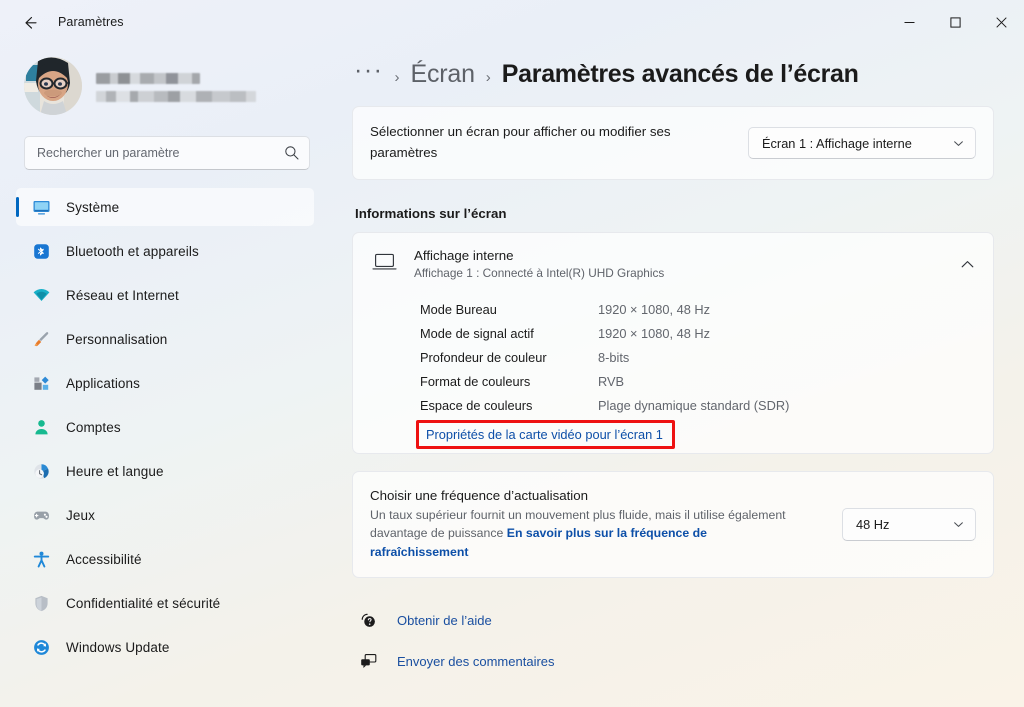 This screenshot has height=707, width=1024. I want to click on maximize-icon, so click(955, 22).